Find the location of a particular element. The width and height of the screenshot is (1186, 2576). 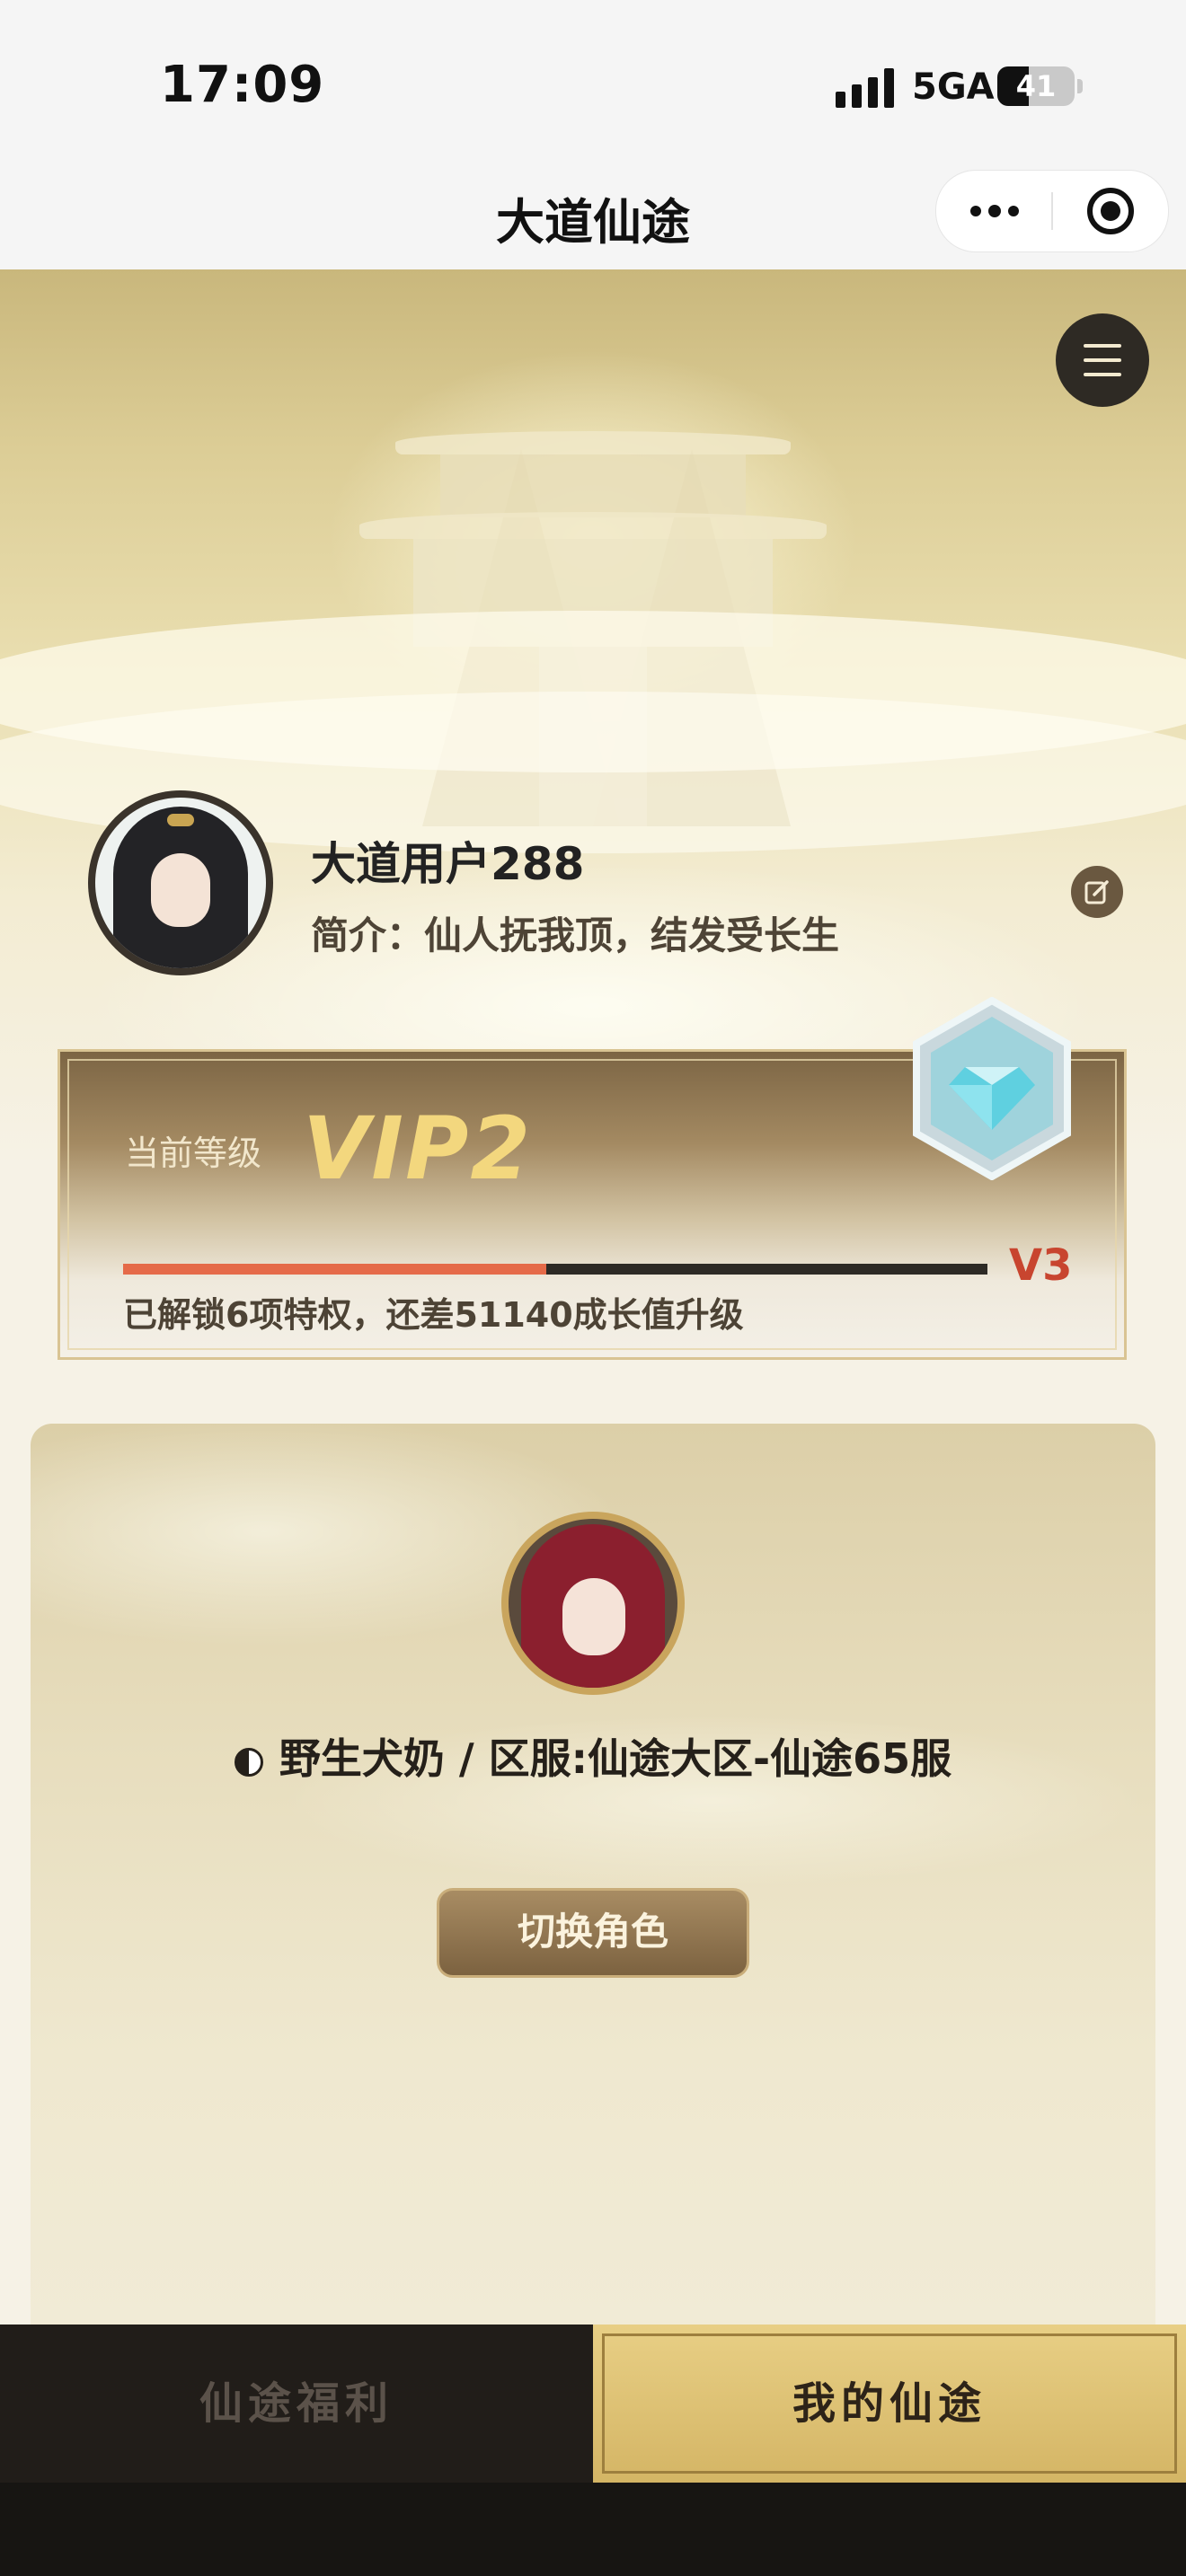

avatar-ornament is located at coordinates (180, 820).